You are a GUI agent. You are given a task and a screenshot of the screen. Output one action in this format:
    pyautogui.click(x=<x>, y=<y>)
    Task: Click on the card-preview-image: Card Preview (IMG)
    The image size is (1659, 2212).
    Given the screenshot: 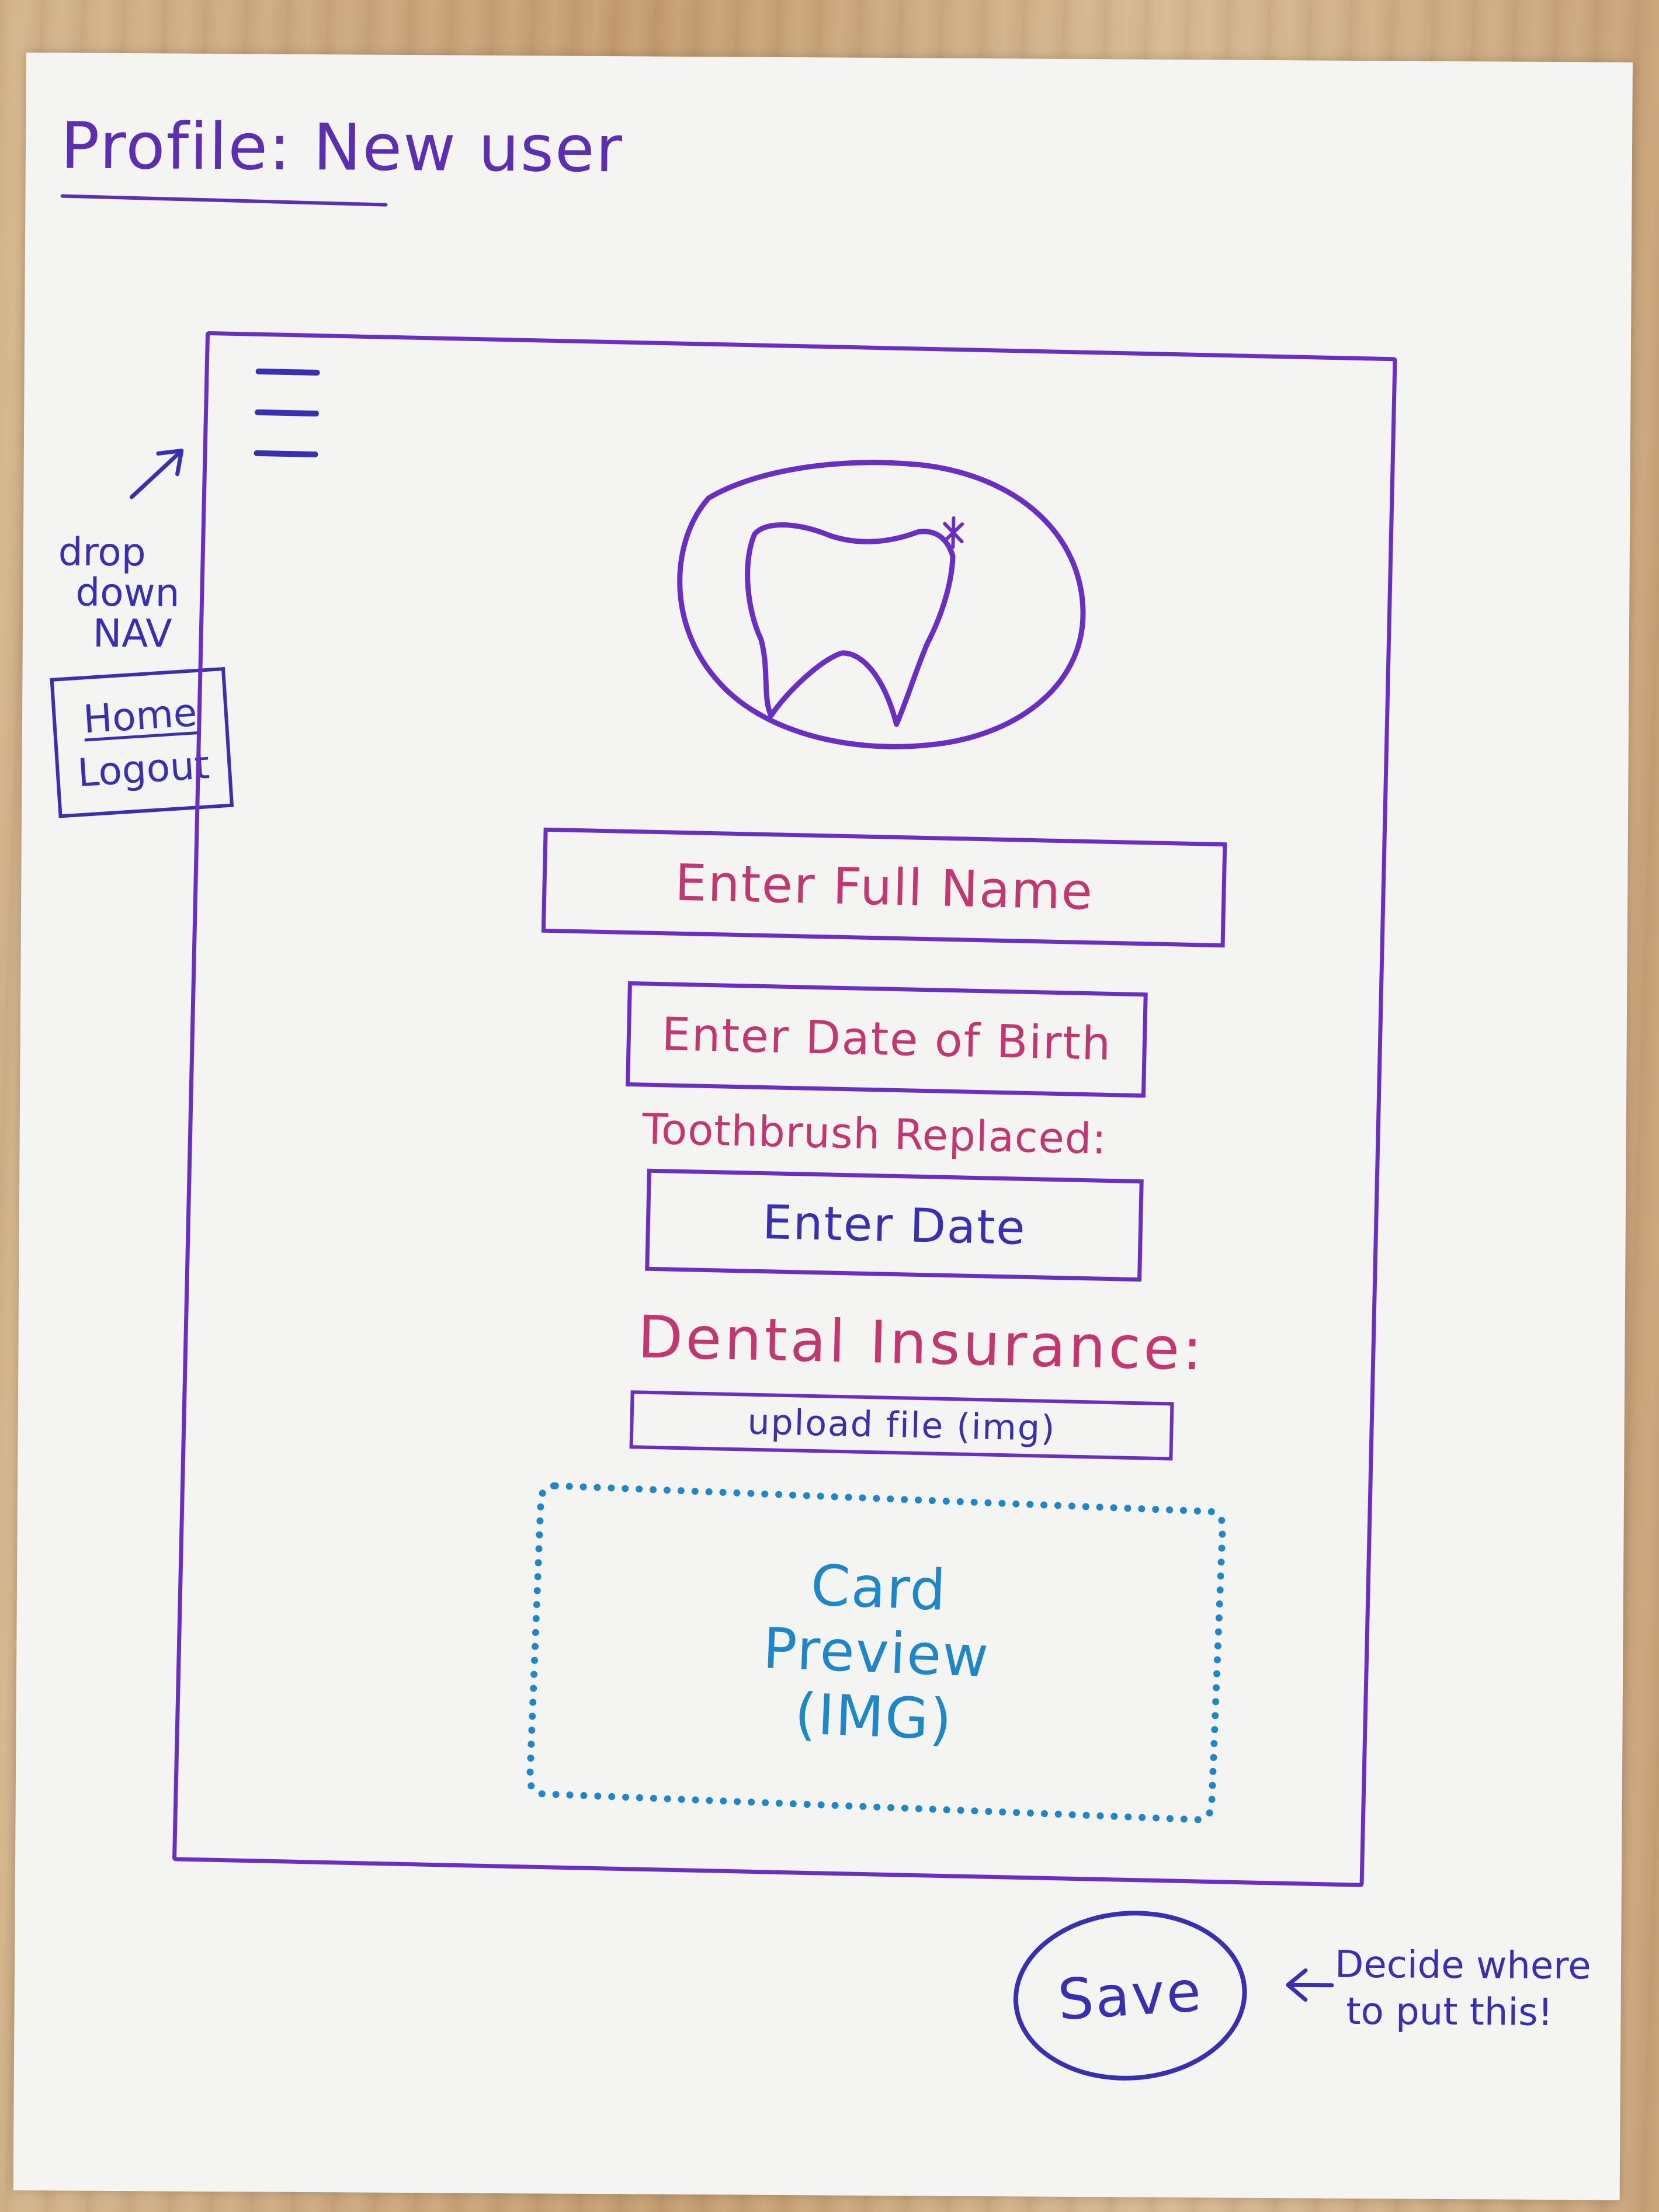 What is the action you would take?
    pyautogui.click(x=876, y=1652)
    